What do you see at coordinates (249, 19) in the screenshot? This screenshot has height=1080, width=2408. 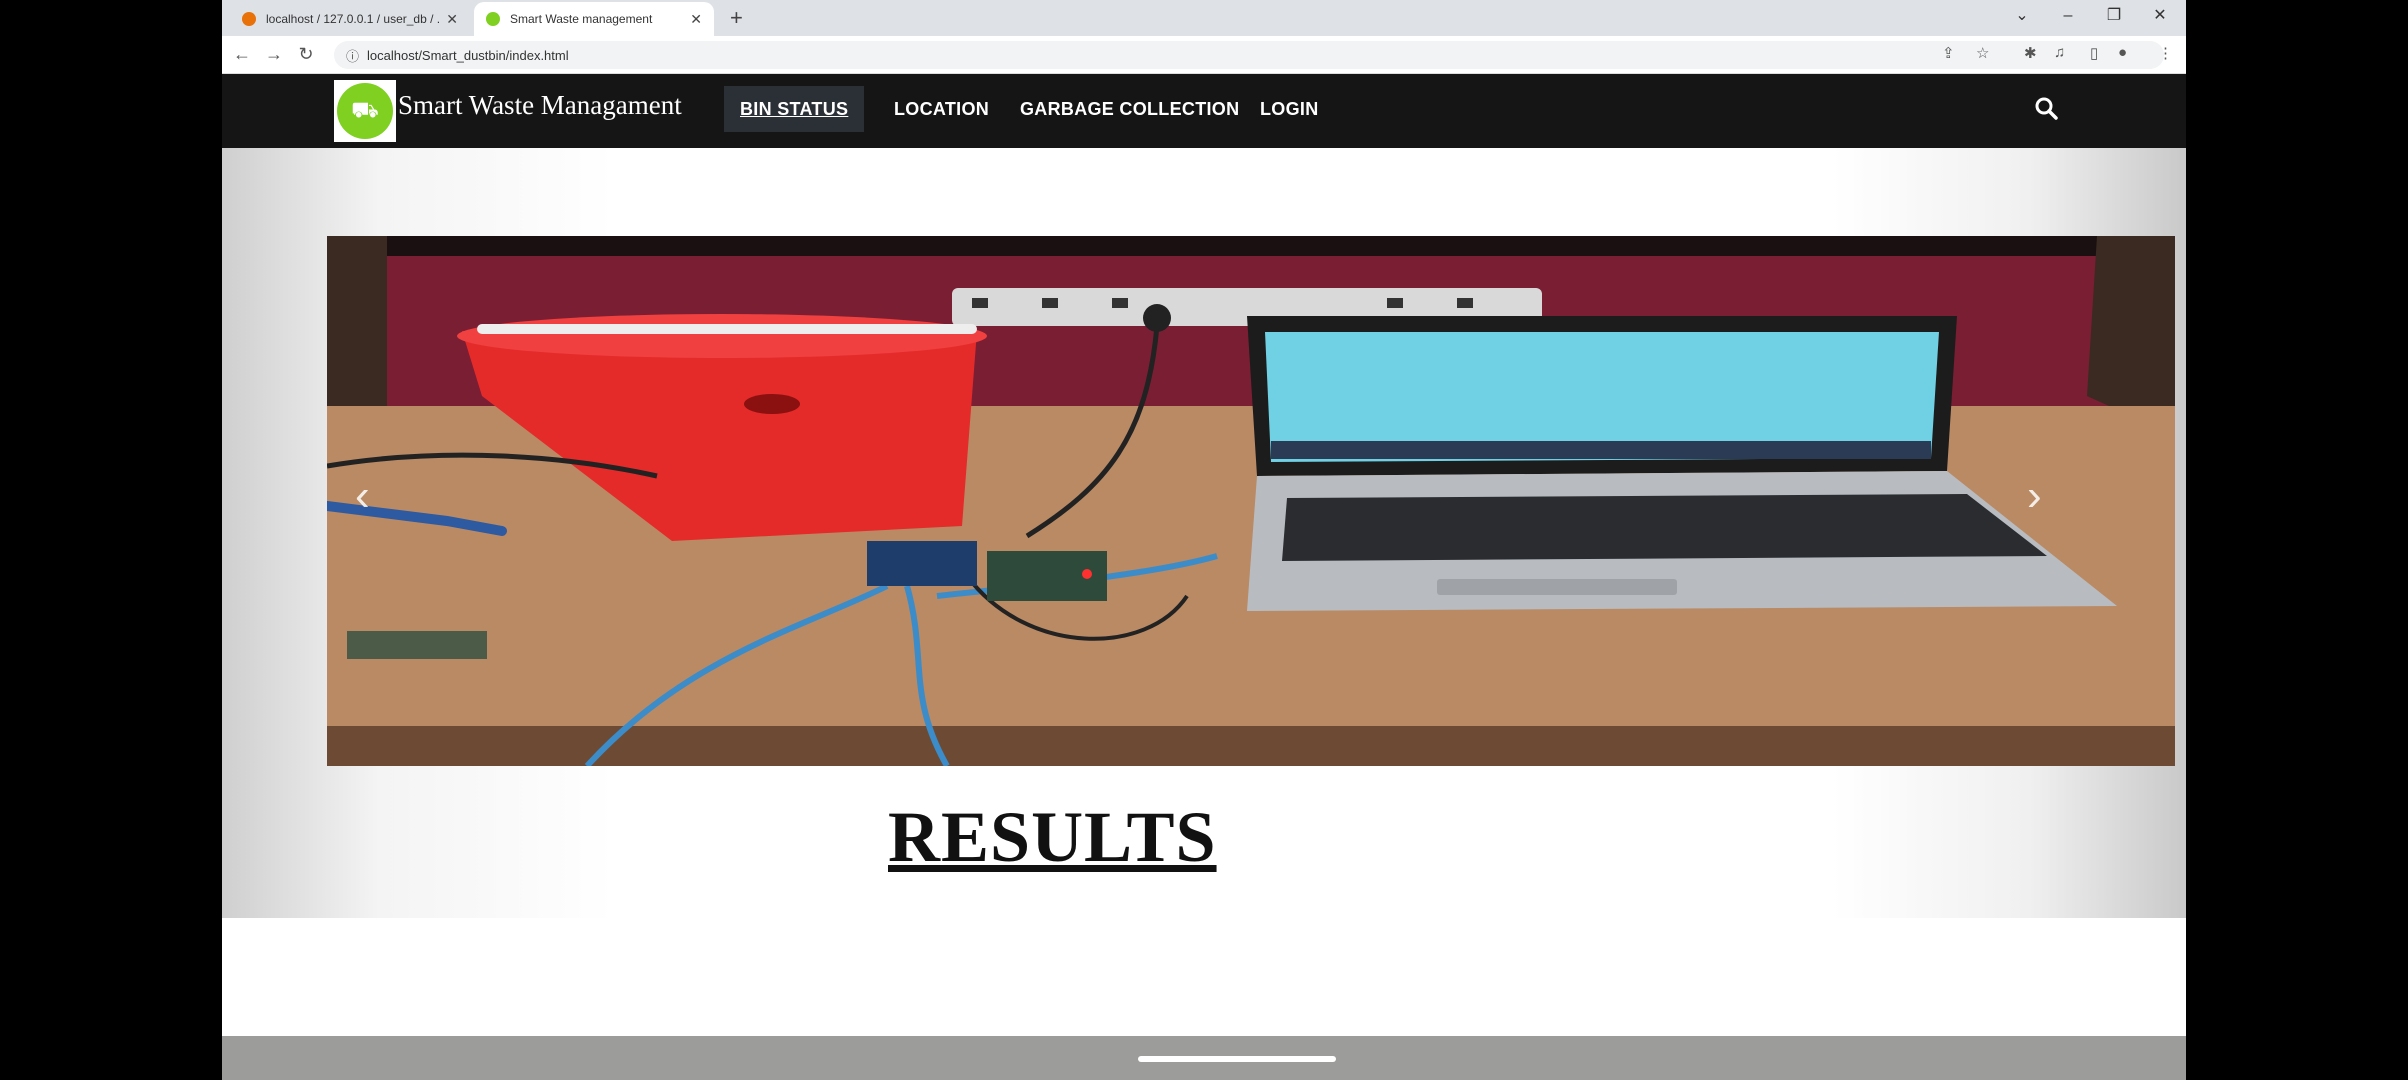 I see `phpmyadmin-favicon-icon` at bounding box center [249, 19].